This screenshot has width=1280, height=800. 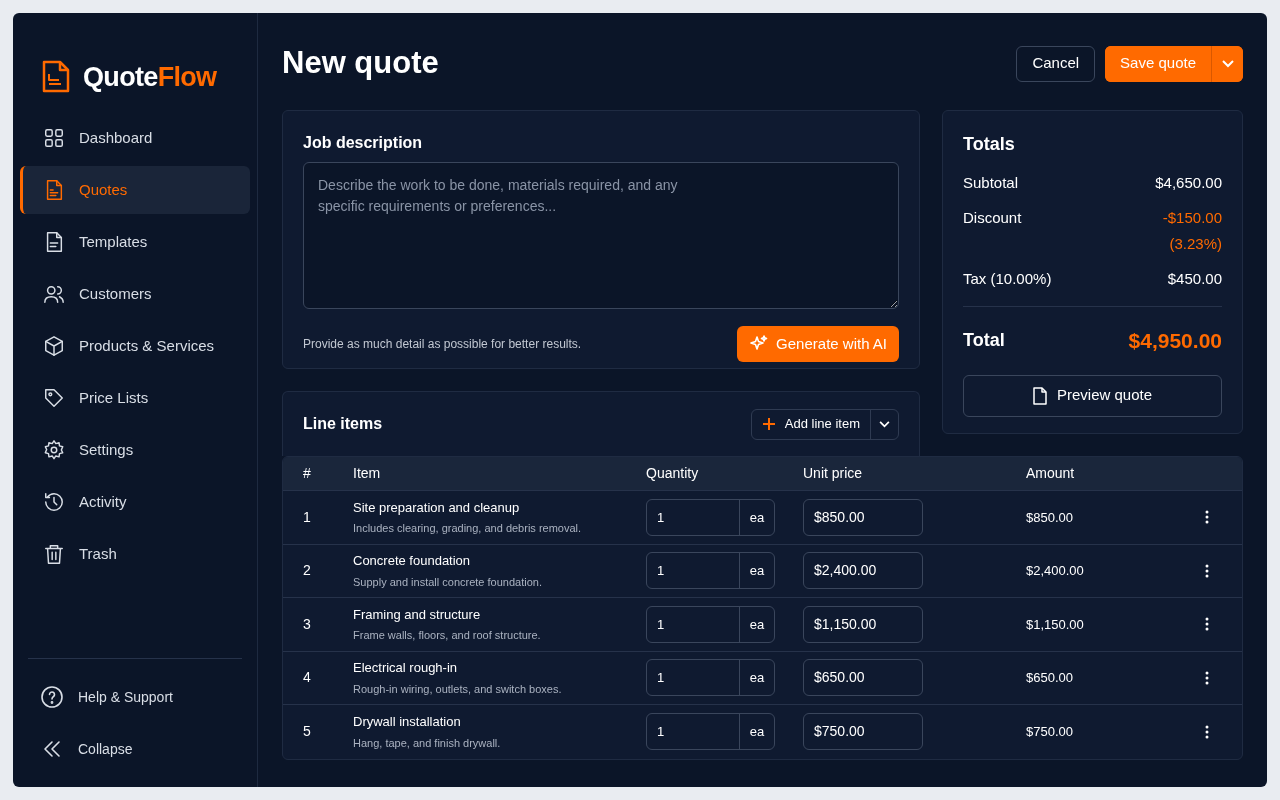 What do you see at coordinates (1055, 571) in the screenshot?
I see `amount-cell-text: $2,400.00` at bounding box center [1055, 571].